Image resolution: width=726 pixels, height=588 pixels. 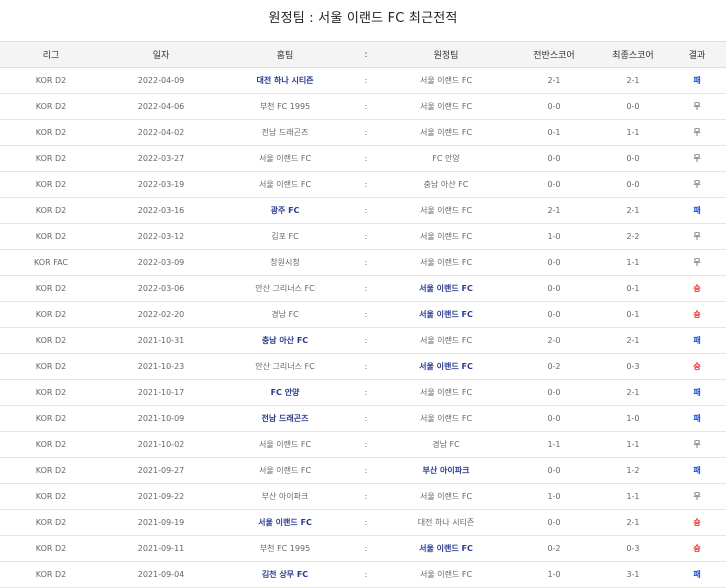 I want to click on table-row: KOR D2 2021-09-22 부산 아이파크: 서울 이랜드 FC 1-0 1-1 무, so click(x=363, y=496).